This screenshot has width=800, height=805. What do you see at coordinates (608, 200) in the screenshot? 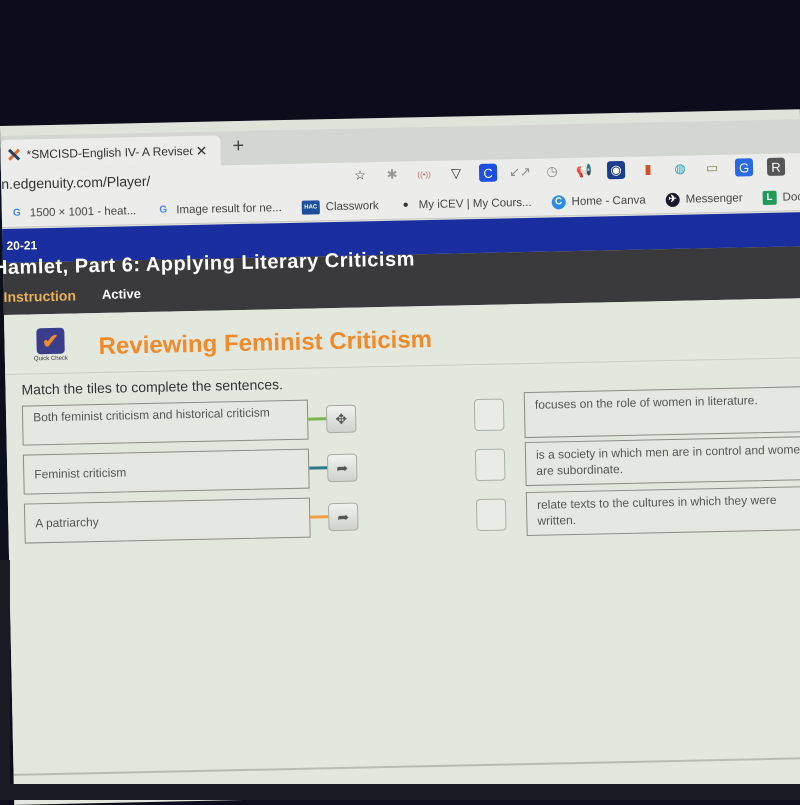
I see `bookmark-label: Home - Canva` at bounding box center [608, 200].